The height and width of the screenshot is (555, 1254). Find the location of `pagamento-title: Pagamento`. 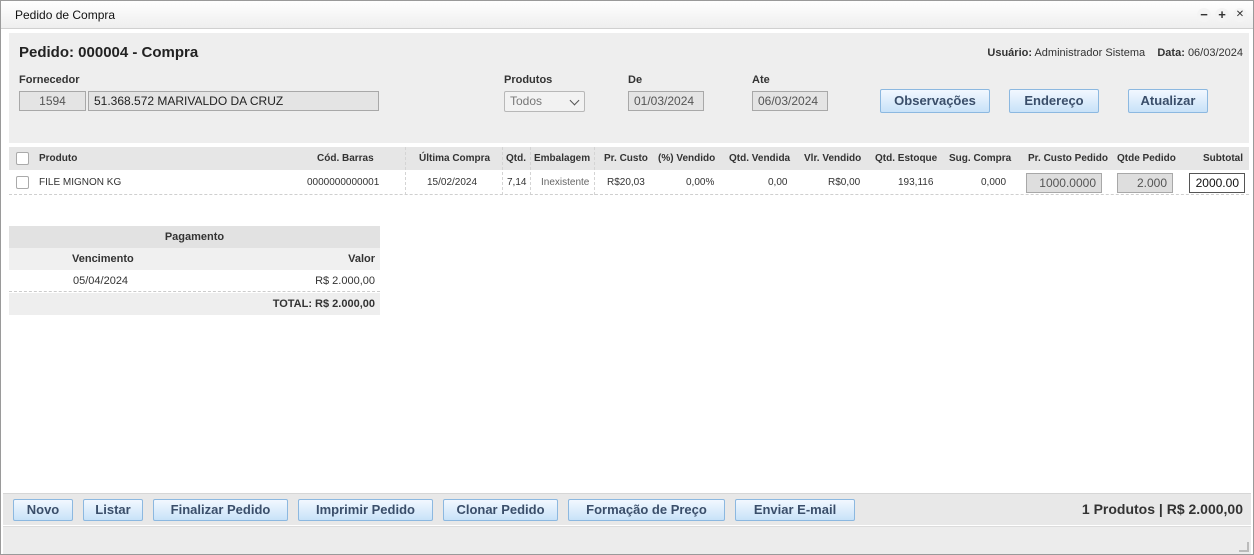

pagamento-title: Pagamento is located at coordinates (194, 237).